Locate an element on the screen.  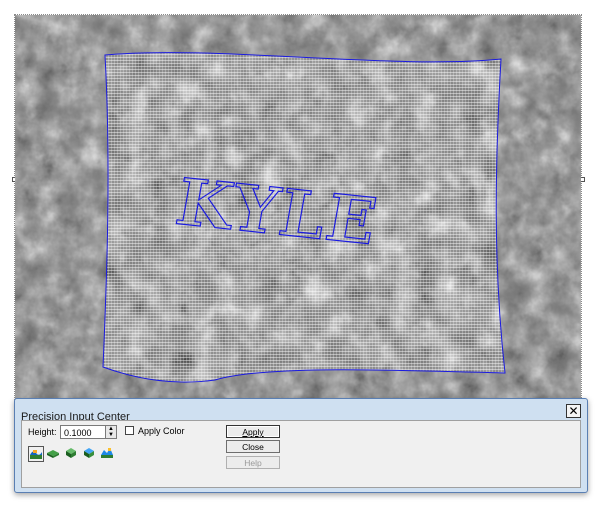
apply-color-checkbox is located at coordinates (129, 430).